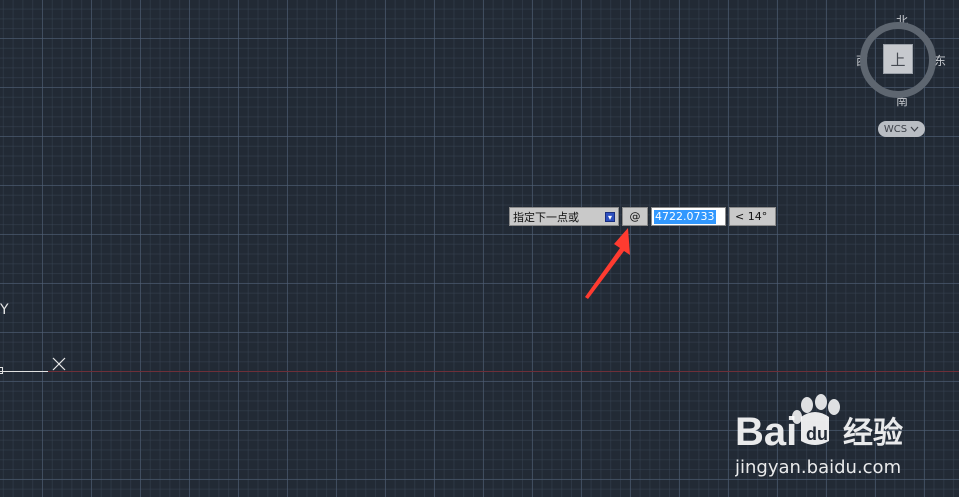 Image resolution: width=959 pixels, height=497 pixels. I want to click on viewcube-face-label: 上, so click(898, 59).